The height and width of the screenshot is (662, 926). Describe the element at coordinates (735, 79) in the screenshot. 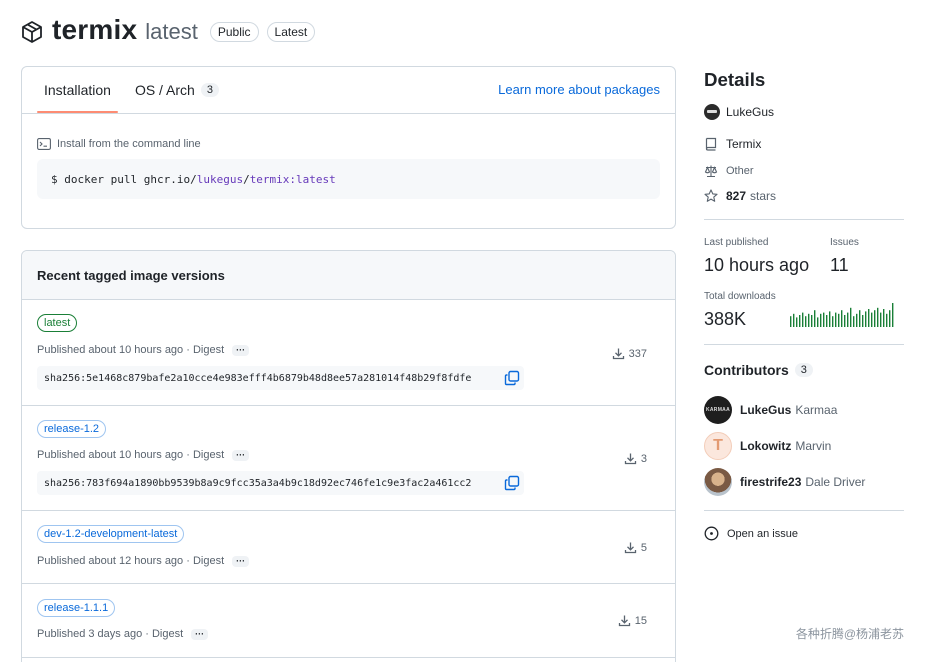

I see `details-heading: Details` at that location.